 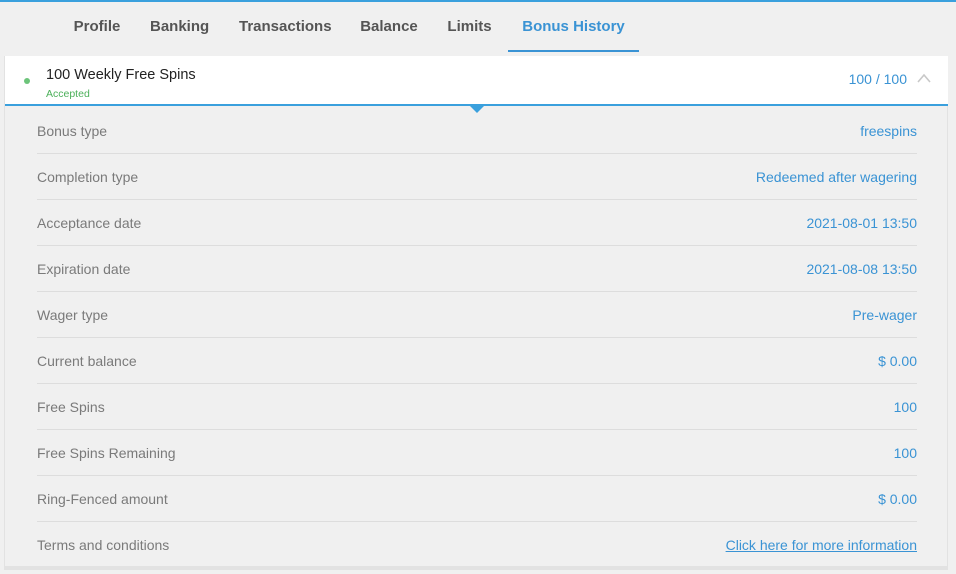 What do you see at coordinates (924, 78) in the screenshot?
I see `chevron-up-icon` at bounding box center [924, 78].